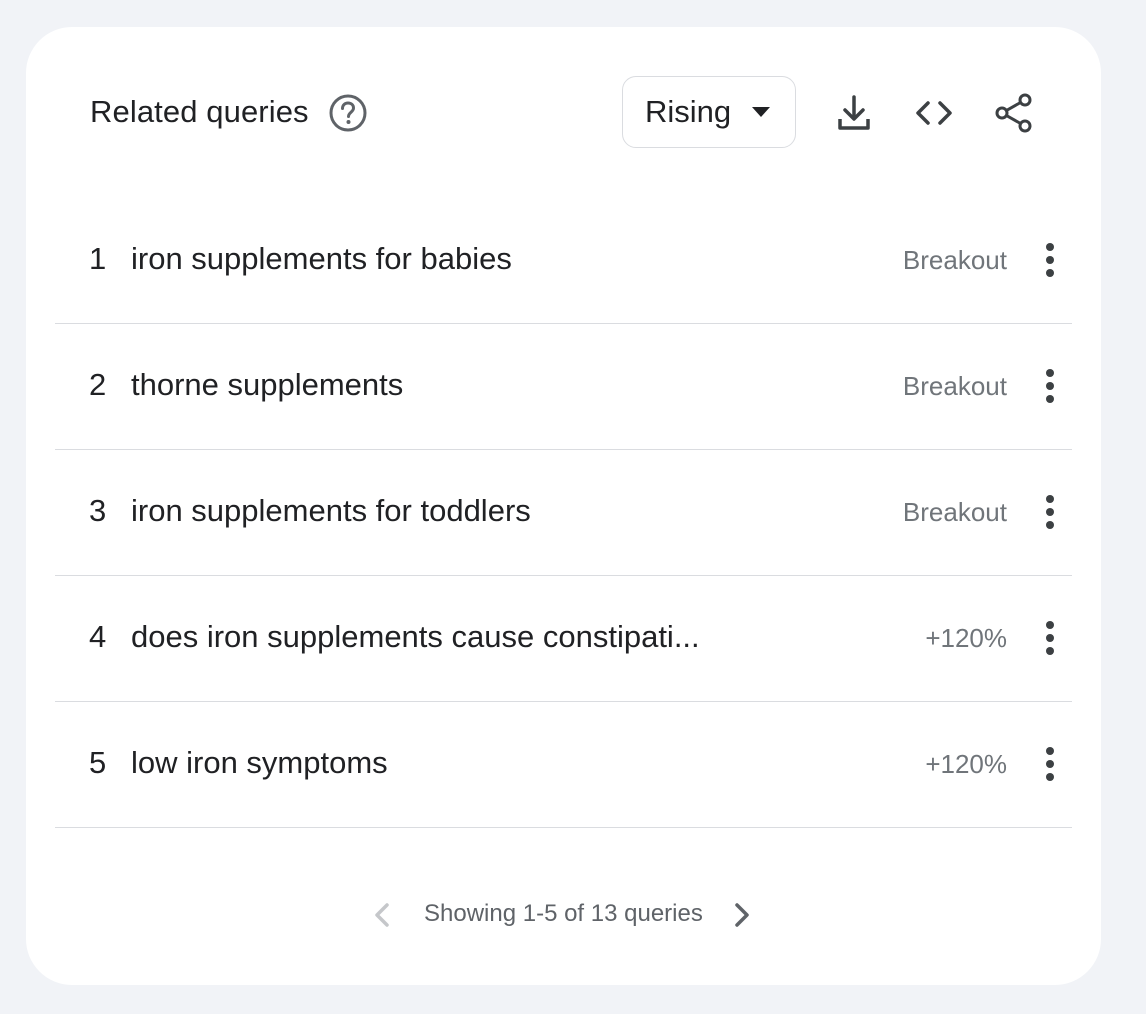 The width and height of the screenshot is (1146, 1014). What do you see at coordinates (98, 762) in the screenshot?
I see `query-rank: 5` at bounding box center [98, 762].